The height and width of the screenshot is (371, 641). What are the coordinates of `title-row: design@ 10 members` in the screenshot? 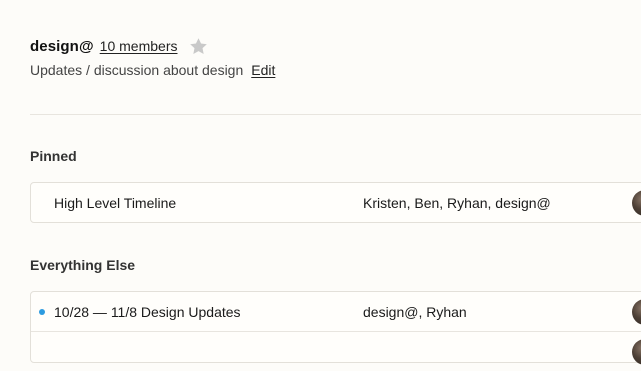 It's located at (152, 46).